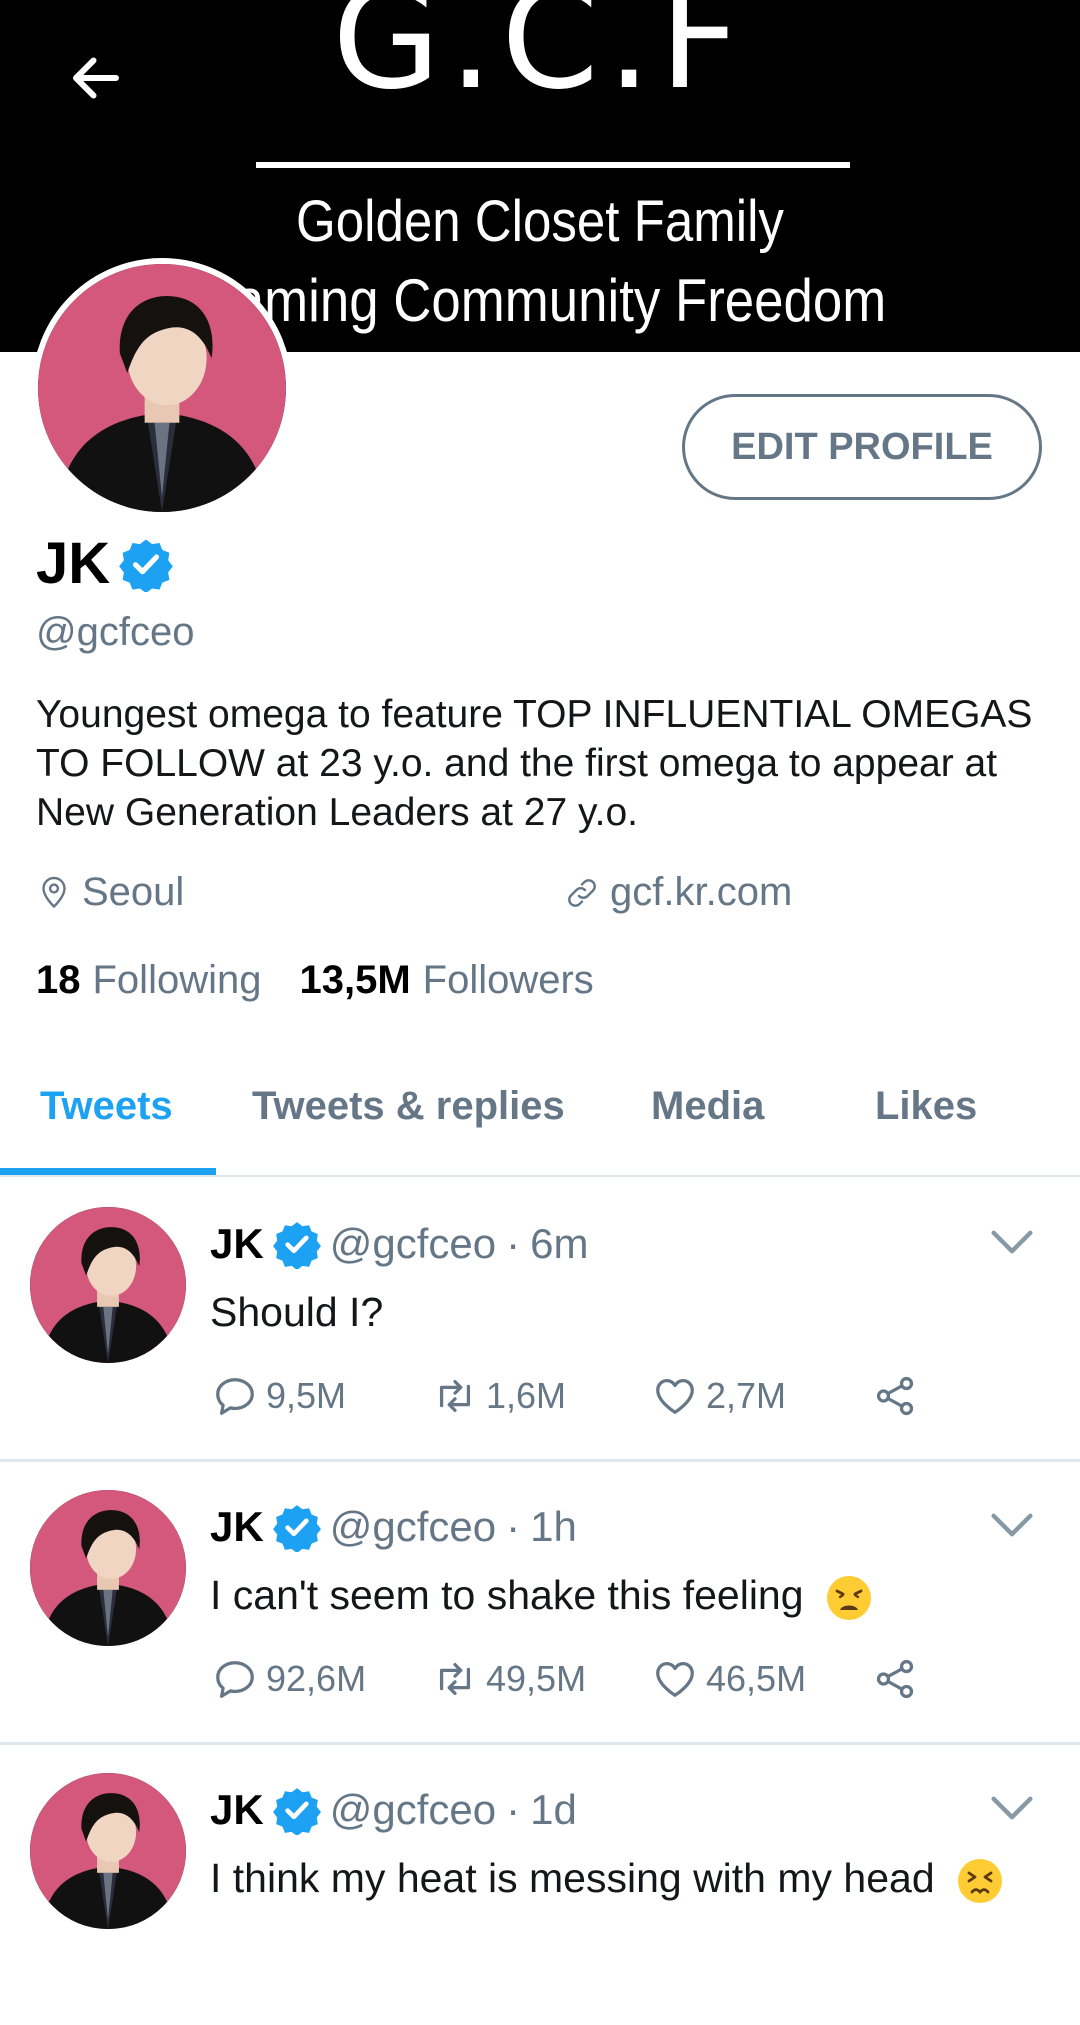 This screenshot has height=2025, width=1080. I want to click on tweet-text: I think my heat is messing with my head, so click(607, 1880).